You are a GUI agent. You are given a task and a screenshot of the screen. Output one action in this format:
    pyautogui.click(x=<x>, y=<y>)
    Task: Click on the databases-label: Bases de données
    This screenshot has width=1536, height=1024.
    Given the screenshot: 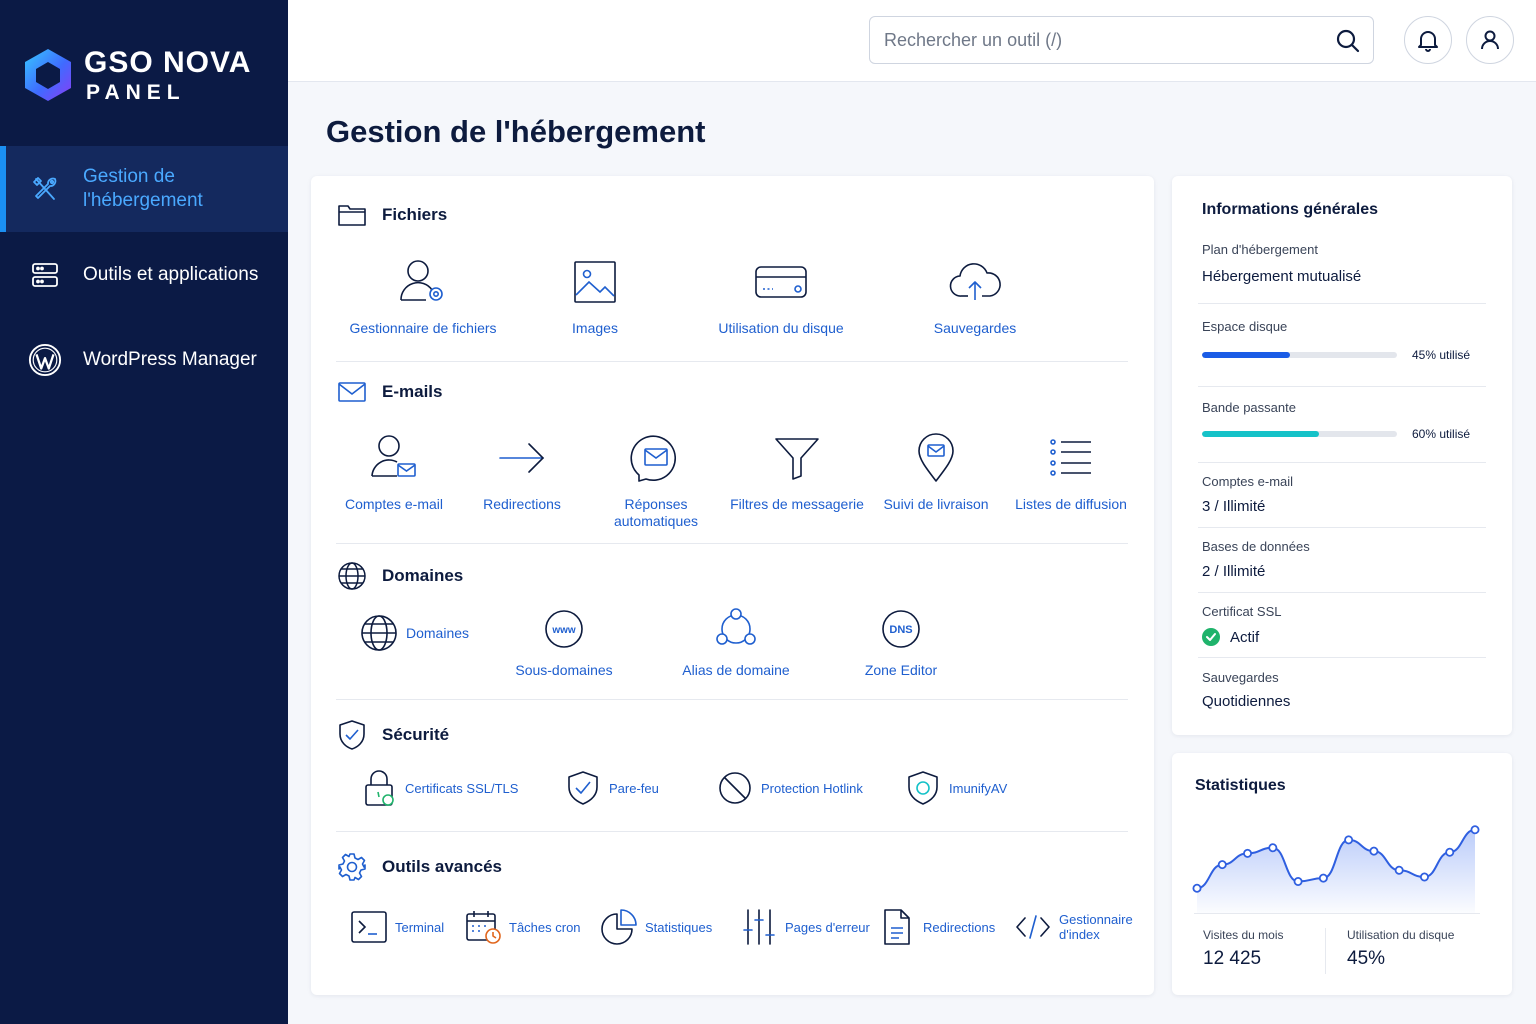 What is the action you would take?
    pyautogui.click(x=1256, y=546)
    